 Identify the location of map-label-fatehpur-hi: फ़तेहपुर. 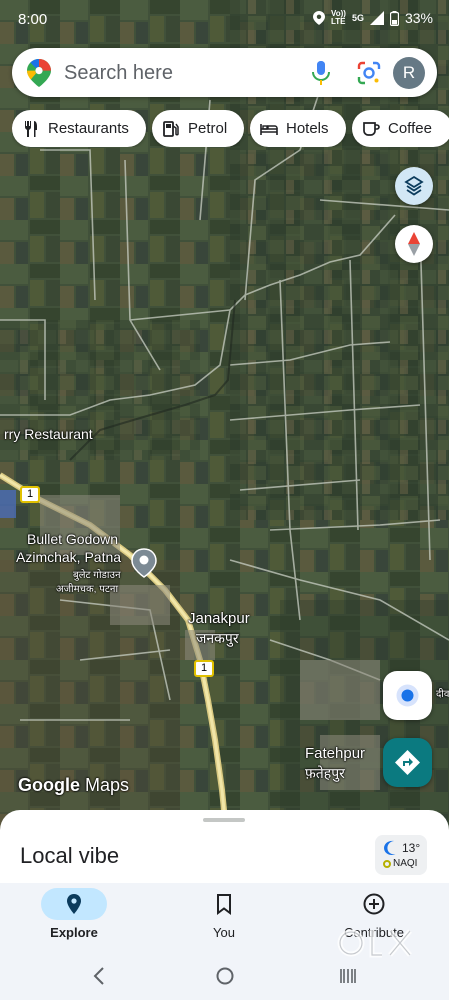
(325, 773).